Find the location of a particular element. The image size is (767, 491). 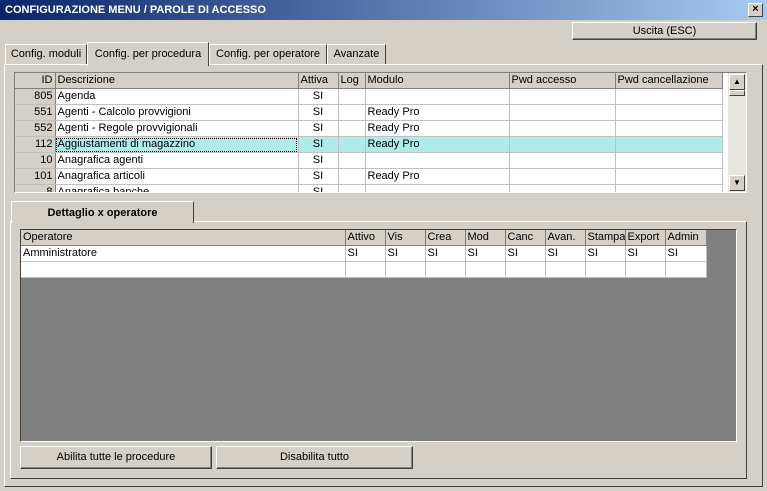

cell-avan: SI is located at coordinates (565, 253).